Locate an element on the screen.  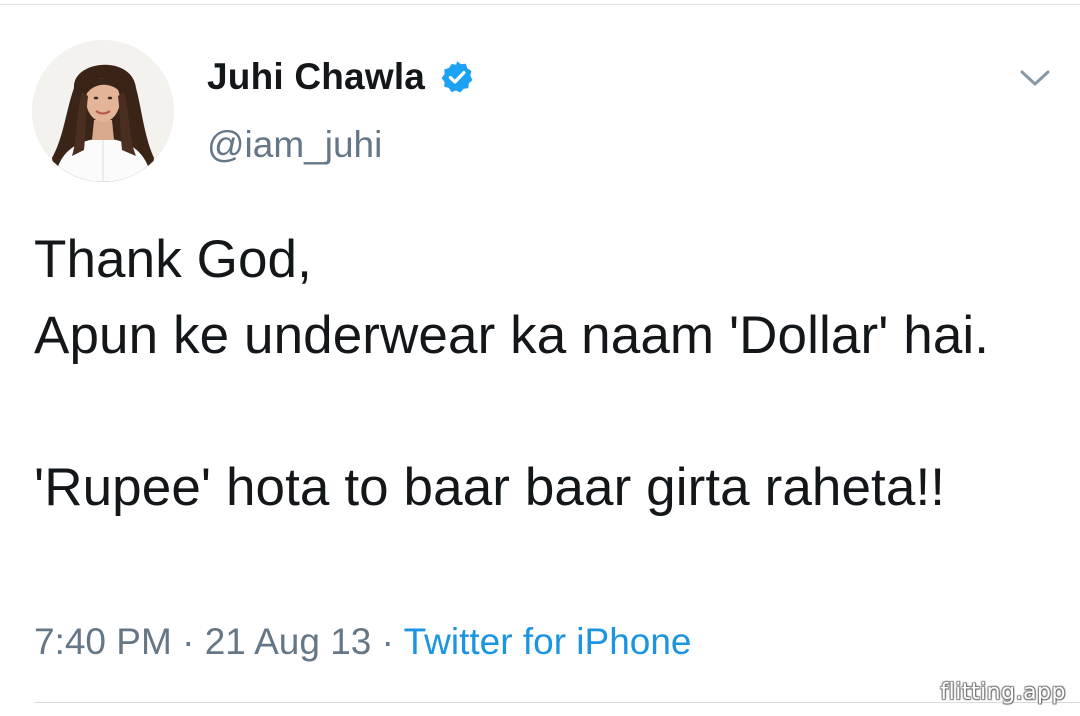
verified-badge-icon is located at coordinates (457, 77).